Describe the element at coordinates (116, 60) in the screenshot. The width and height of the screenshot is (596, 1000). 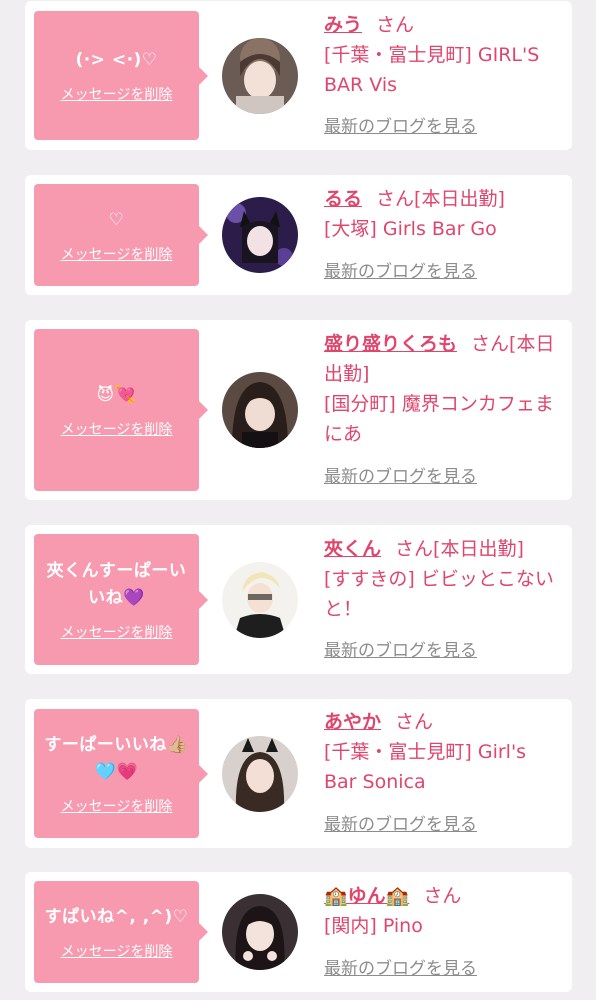
I see `message-text: (·> <·)♡` at that location.